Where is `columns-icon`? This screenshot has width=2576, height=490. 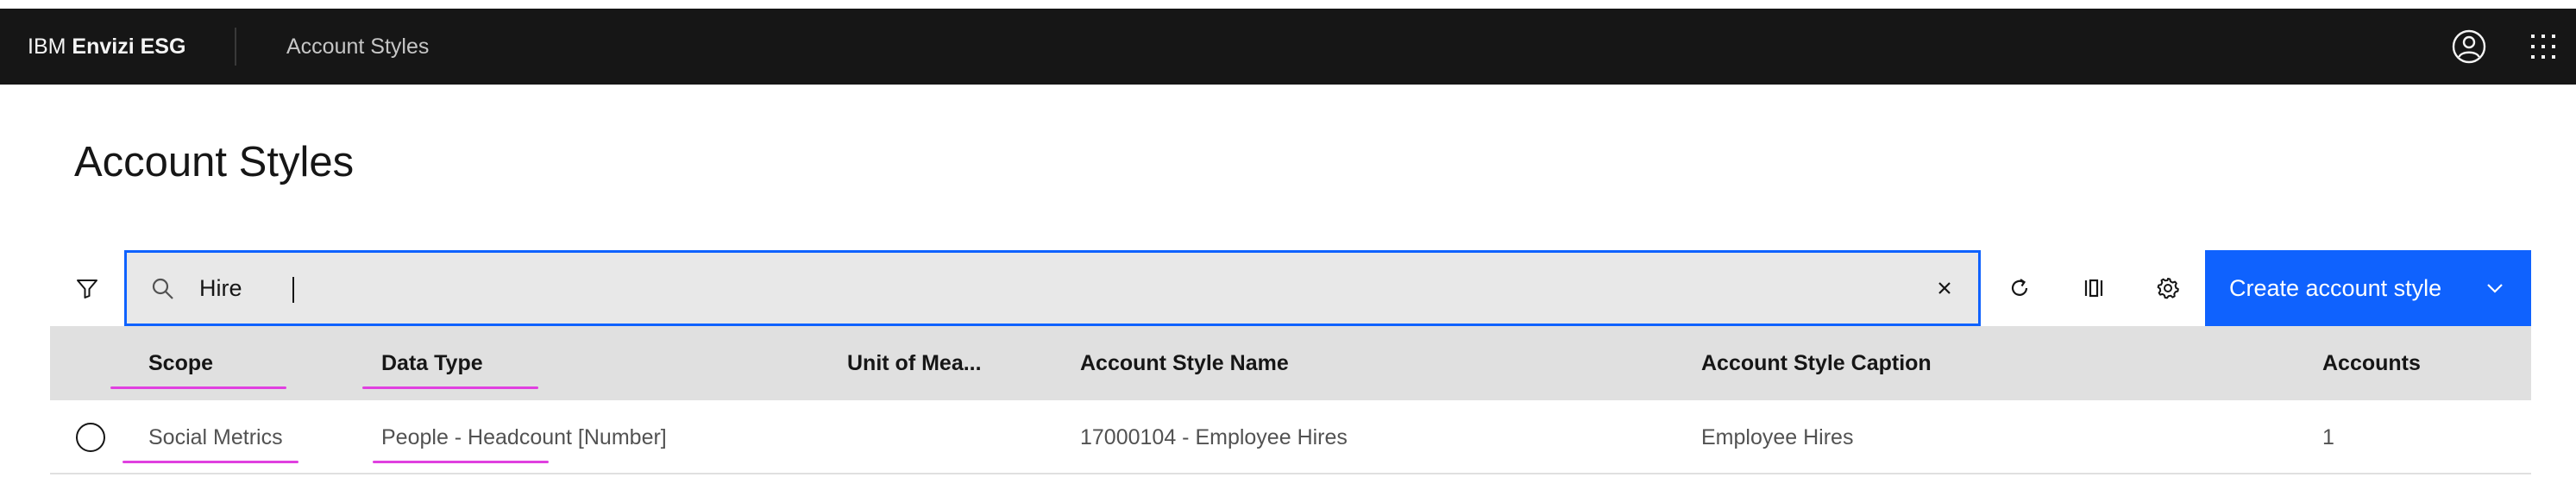
columns-icon is located at coordinates (2093, 288).